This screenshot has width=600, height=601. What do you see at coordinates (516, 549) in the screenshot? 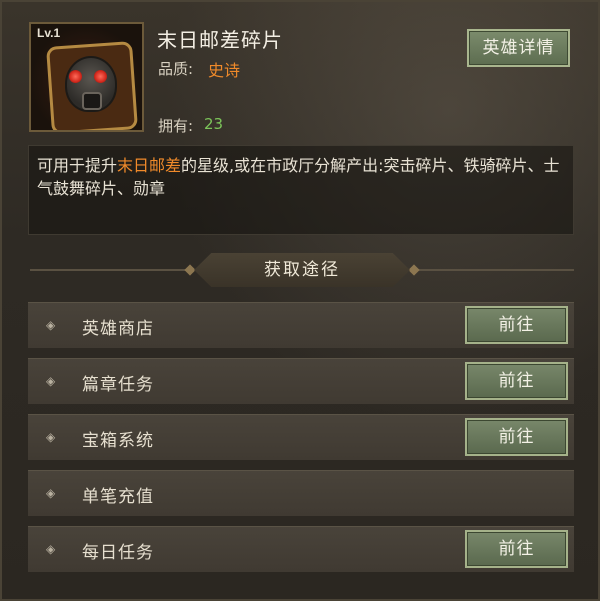
I see `go-button-daily-tasks: 前往` at bounding box center [516, 549].